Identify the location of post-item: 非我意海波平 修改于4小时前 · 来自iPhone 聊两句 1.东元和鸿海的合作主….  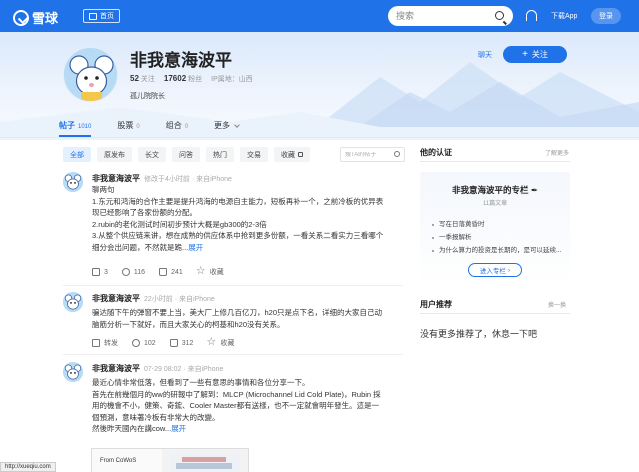
(233, 227).